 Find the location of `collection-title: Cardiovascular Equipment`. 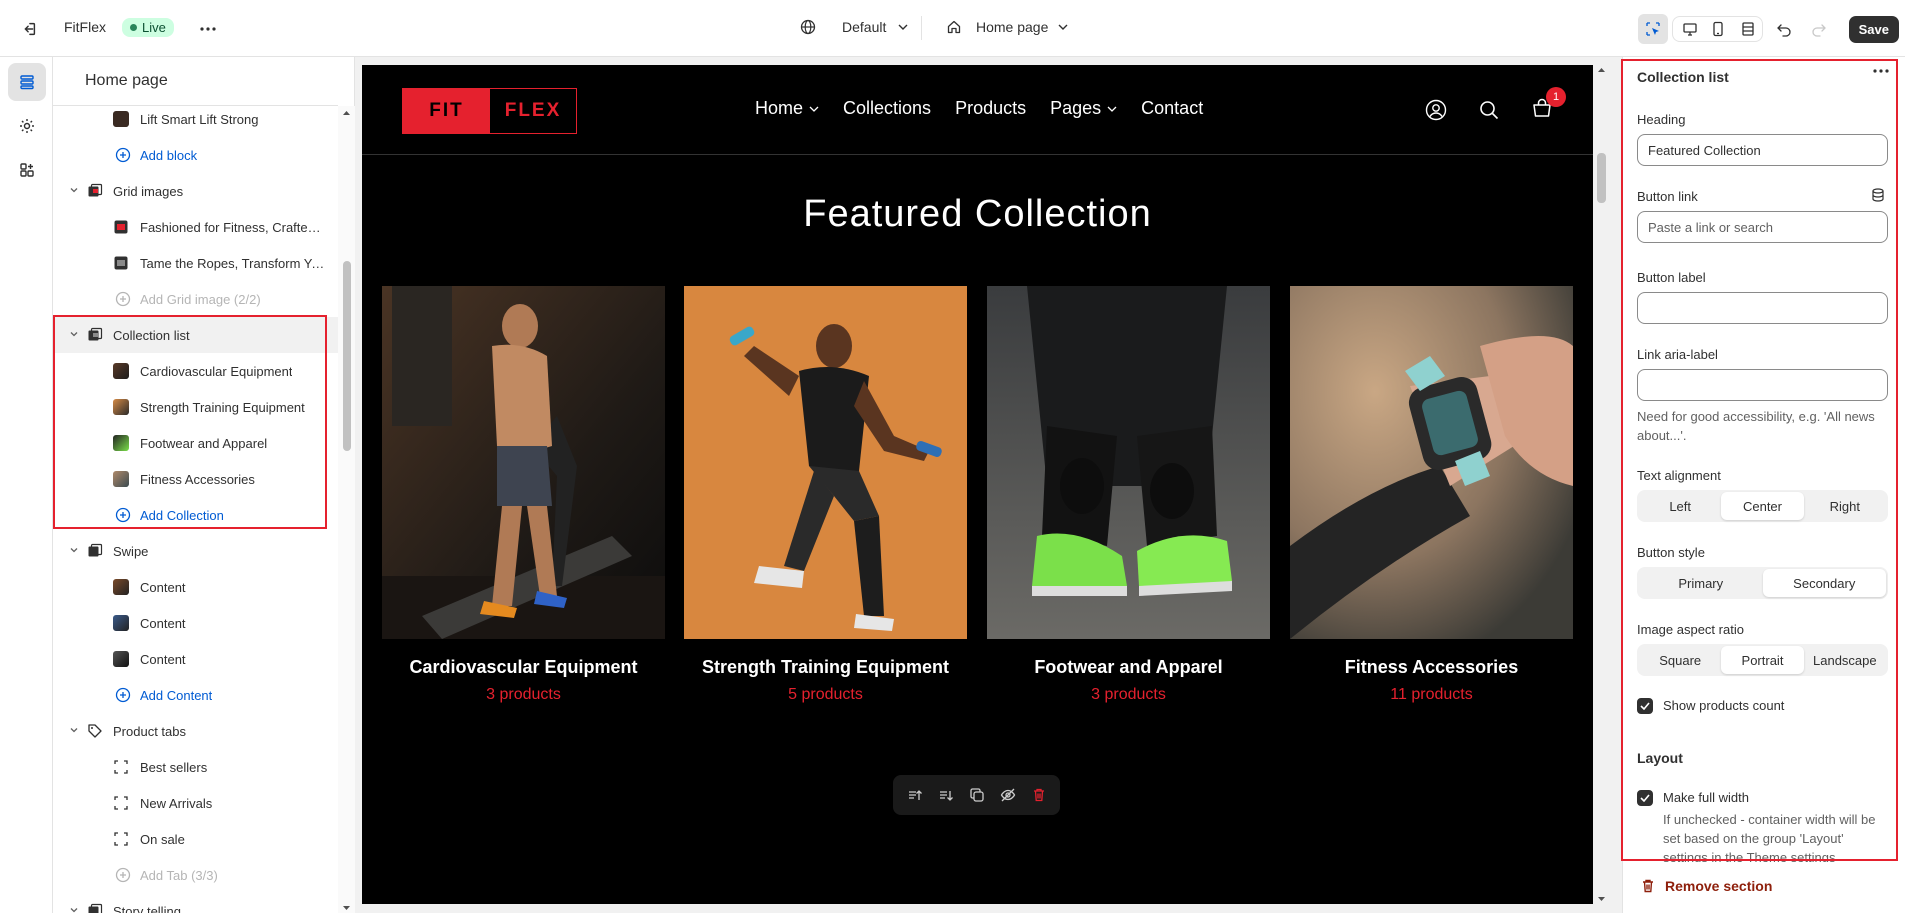

collection-title: Cardiovascular Equipment is located at coordinates (523, 667).